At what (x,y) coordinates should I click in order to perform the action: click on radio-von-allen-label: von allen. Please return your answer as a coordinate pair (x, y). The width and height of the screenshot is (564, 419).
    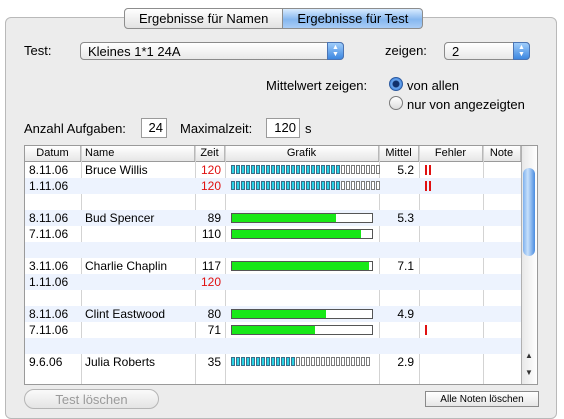
    Looking at the image, I should click on (433, 85).